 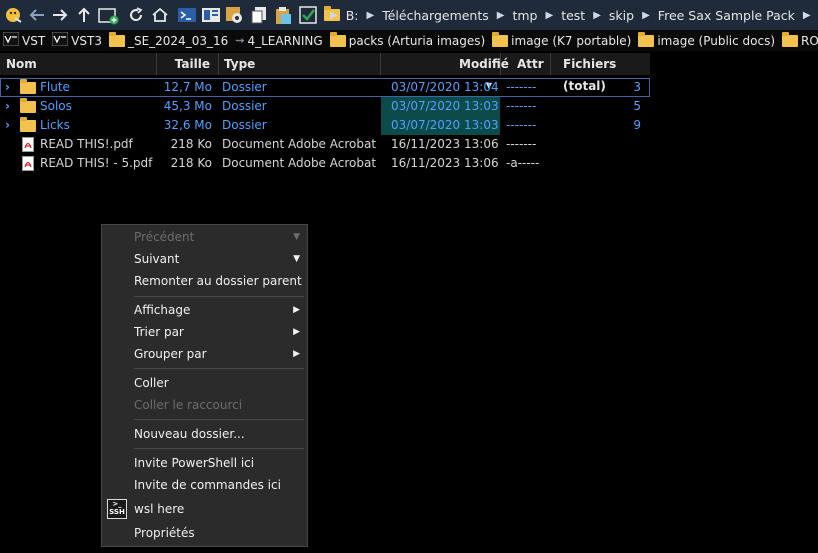 I want to click on favorite-vst3: VST3, so click(x=76, y=40).